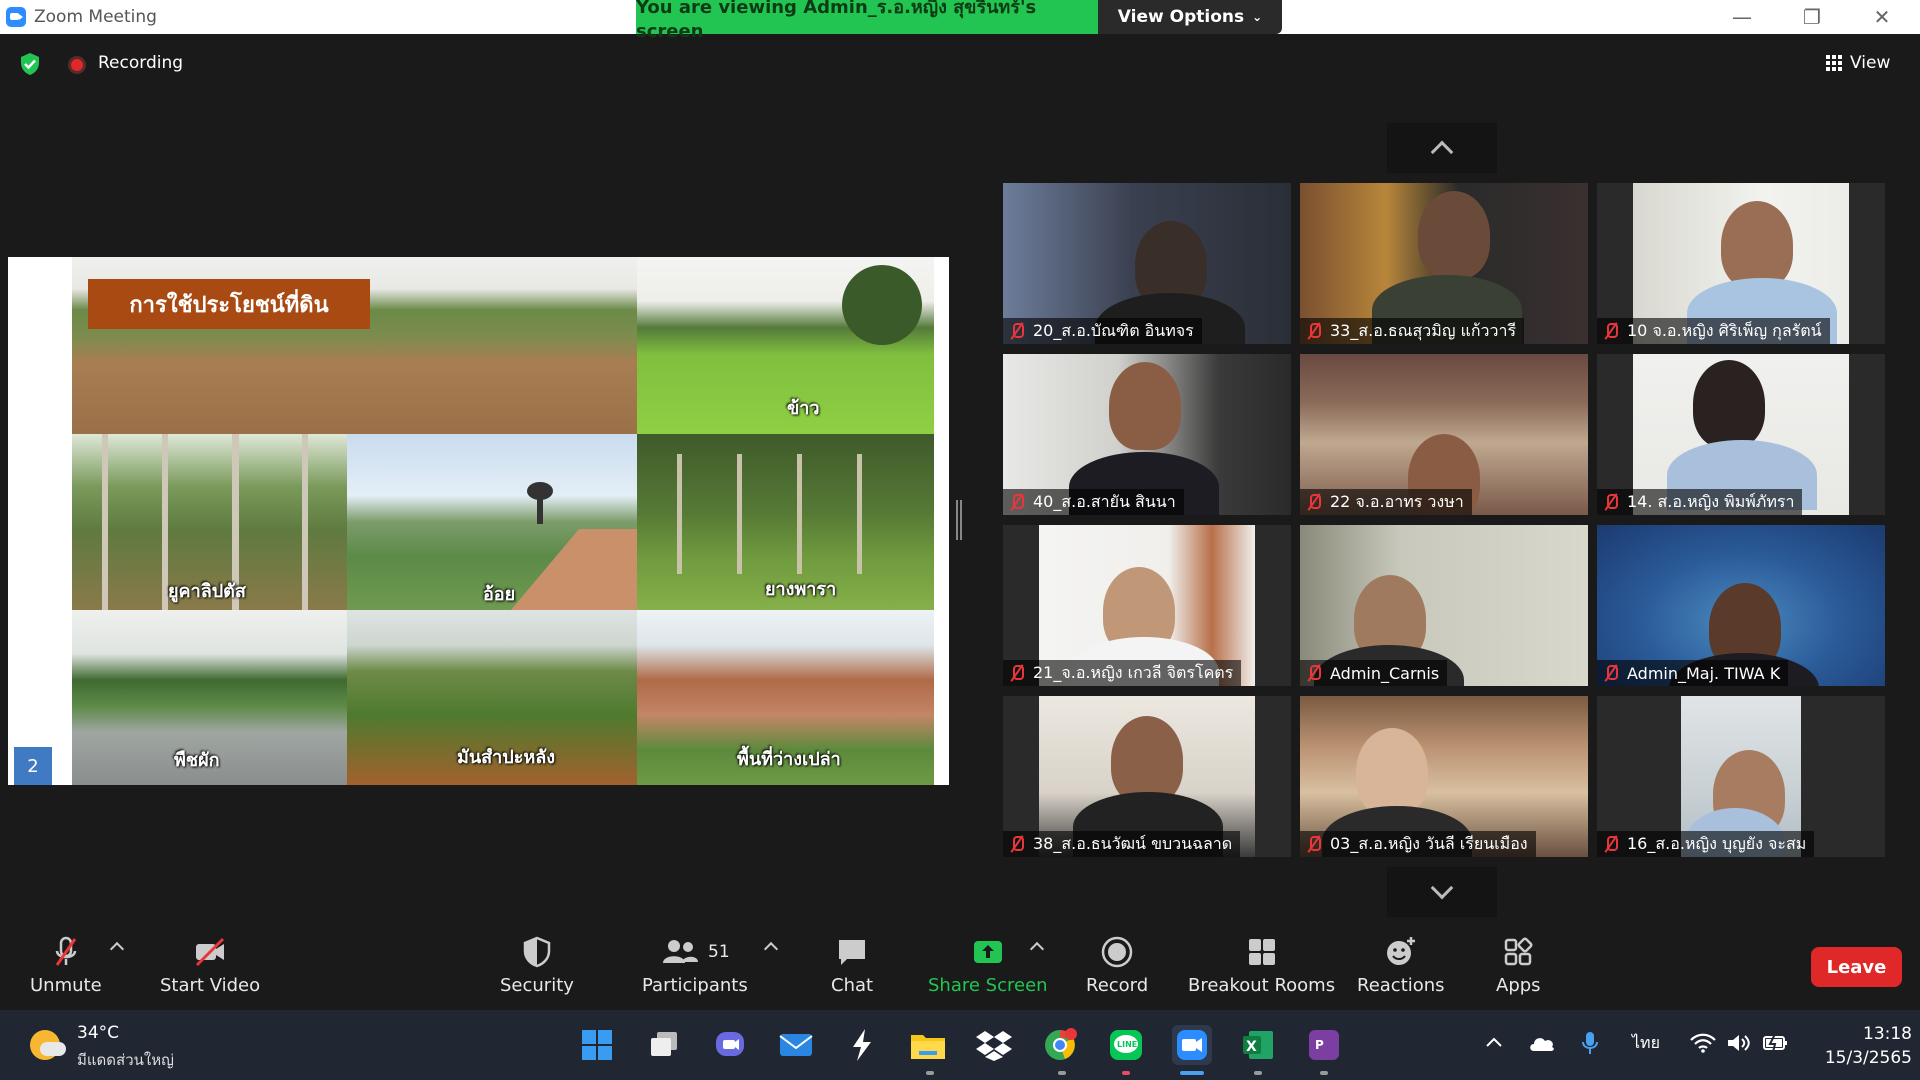 This screenshot has width=1920, height=1080. Describe the element at coordinates (499, 594) in the screenshot. I see `photo-label-sugarcane: อ้อย` at that location.